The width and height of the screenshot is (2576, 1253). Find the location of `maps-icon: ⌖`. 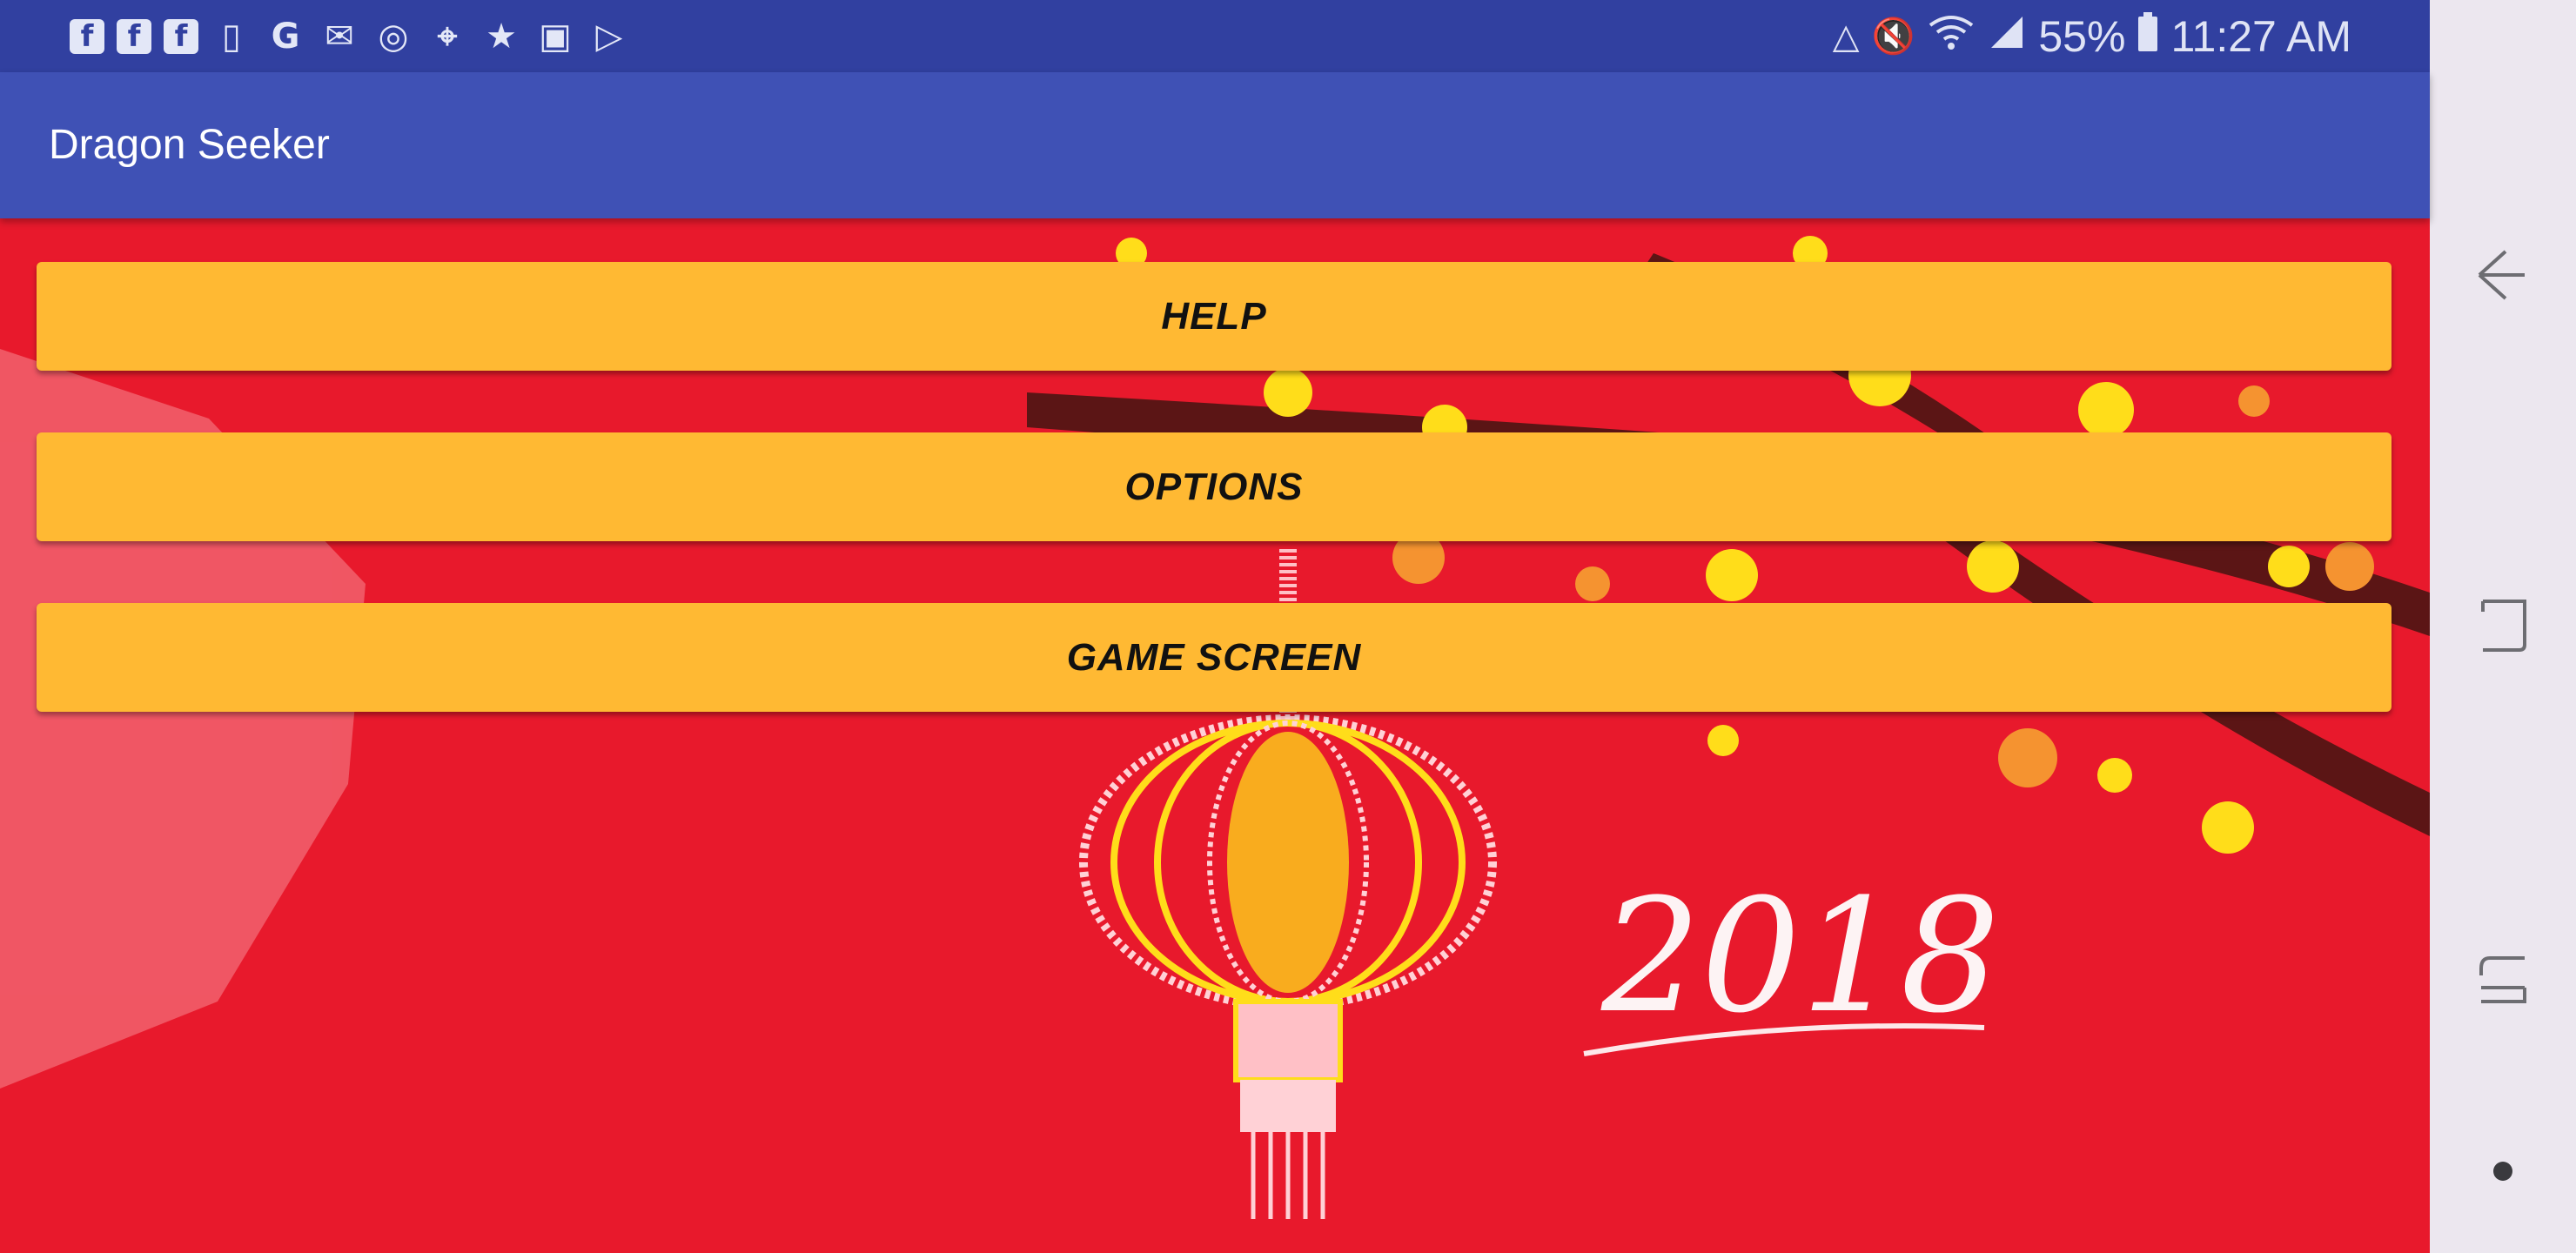

maps-icon: ⌖ is located at coordinates (447, 36).